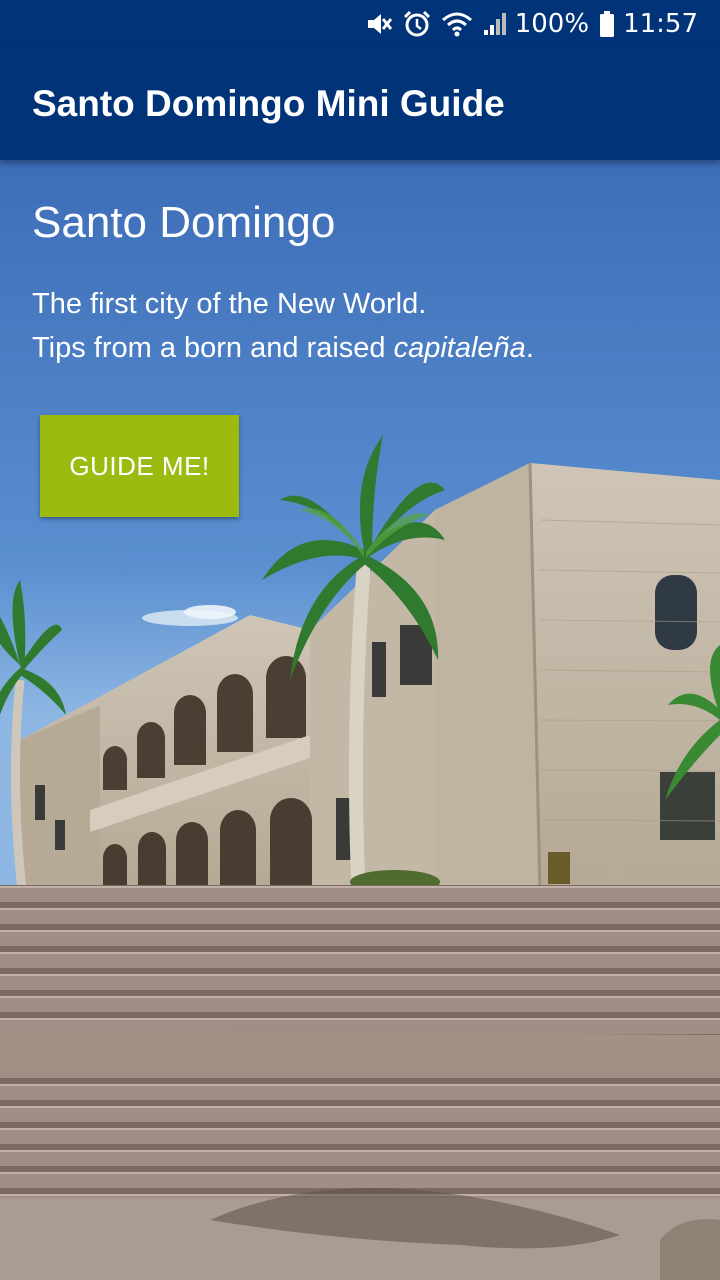 Image resolution: width=720 pixels, height=1280 pixels. I want to click on tagline-line-2-suffix: ., so click(529, 348).